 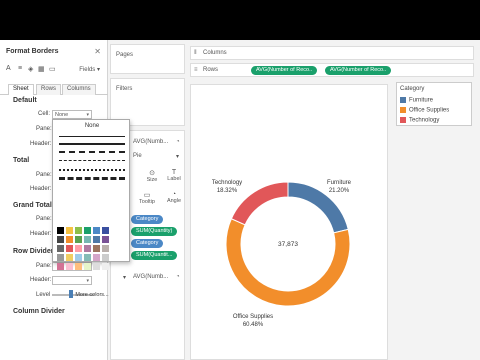 I want to click on rows-pill-avg-2: AVG(Number of Reco.., so click(x=358, y=70).